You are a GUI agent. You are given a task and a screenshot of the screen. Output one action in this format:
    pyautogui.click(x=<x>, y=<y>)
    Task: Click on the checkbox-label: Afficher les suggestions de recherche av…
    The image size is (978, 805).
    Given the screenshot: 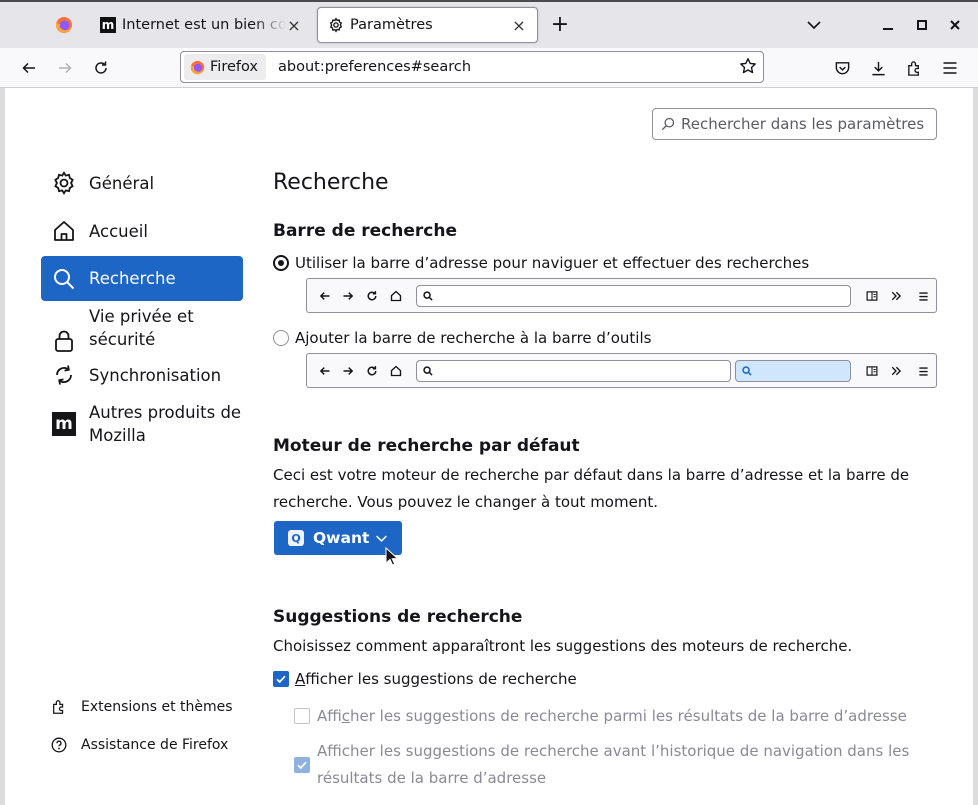 What is the action you would take?
    pyautogui.click(x=613, y=764)
    